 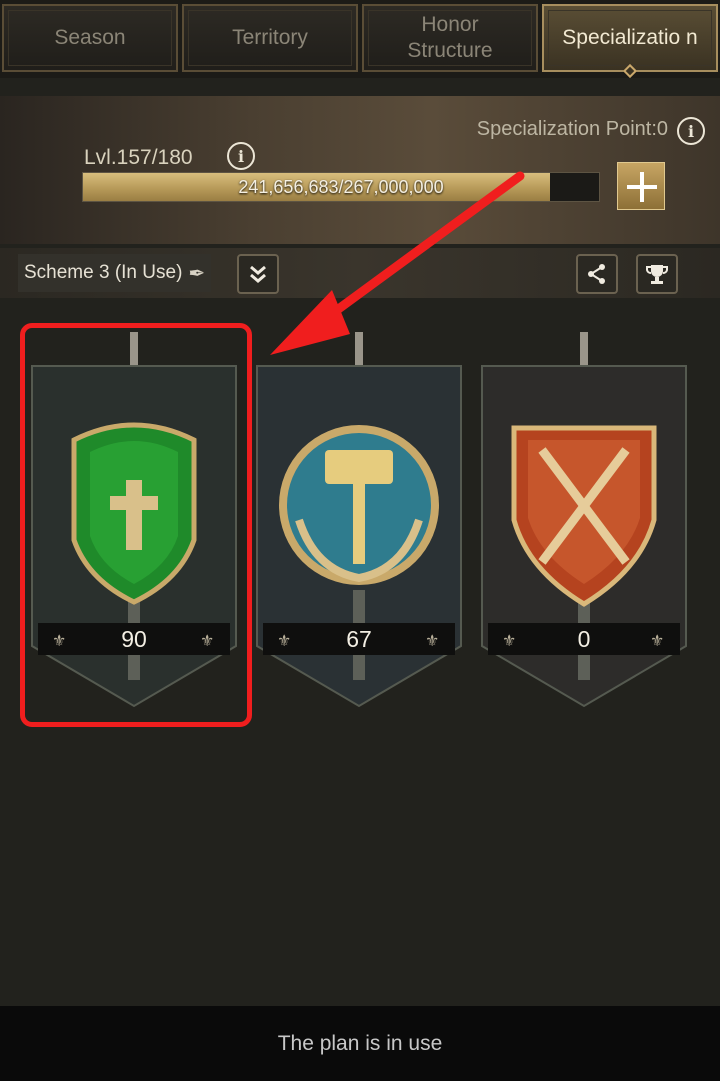 What do you see at coordinates (359, 505) in the screenshot?
I see `hammer-wreath-icon` at bounding box center [359, 505].